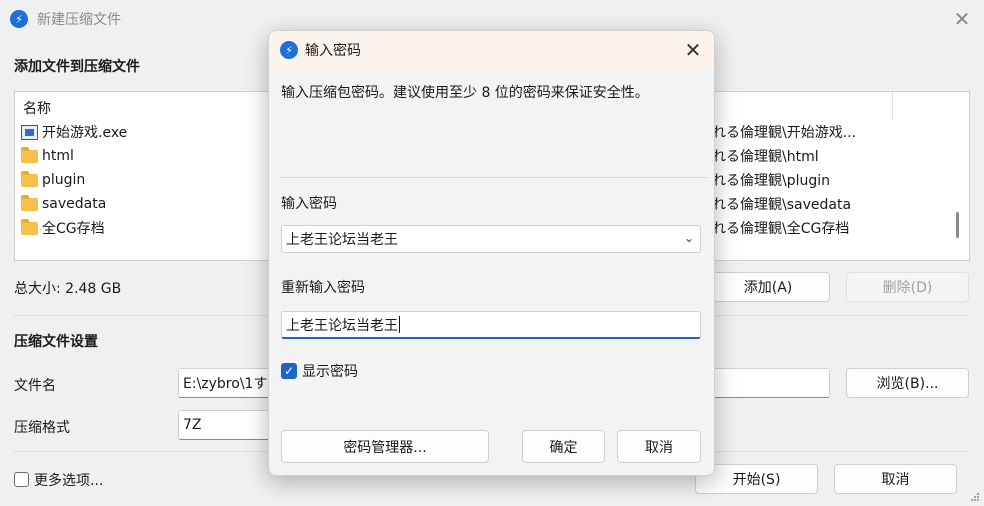 The height and width of the screenshot is (506, 984). What do you see at coordinates (907, 287) in the screenshot?
I see `delete-button: 删除(D)` at bounding box center [907, 287].